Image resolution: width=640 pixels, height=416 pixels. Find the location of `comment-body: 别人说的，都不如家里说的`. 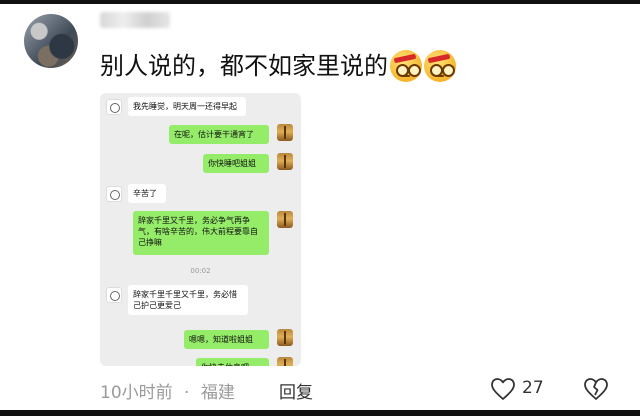

comment-body: 别人说的，都不如家里说的 is located at coordinates (244, 66).